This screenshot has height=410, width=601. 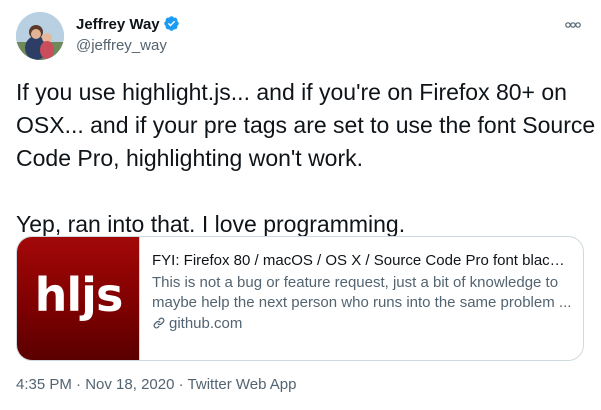 What do you see at coordinates (118, 24) in the screenshot?
I see `author-name-text: Jeffrey Way` at bounding box center [118, 24].